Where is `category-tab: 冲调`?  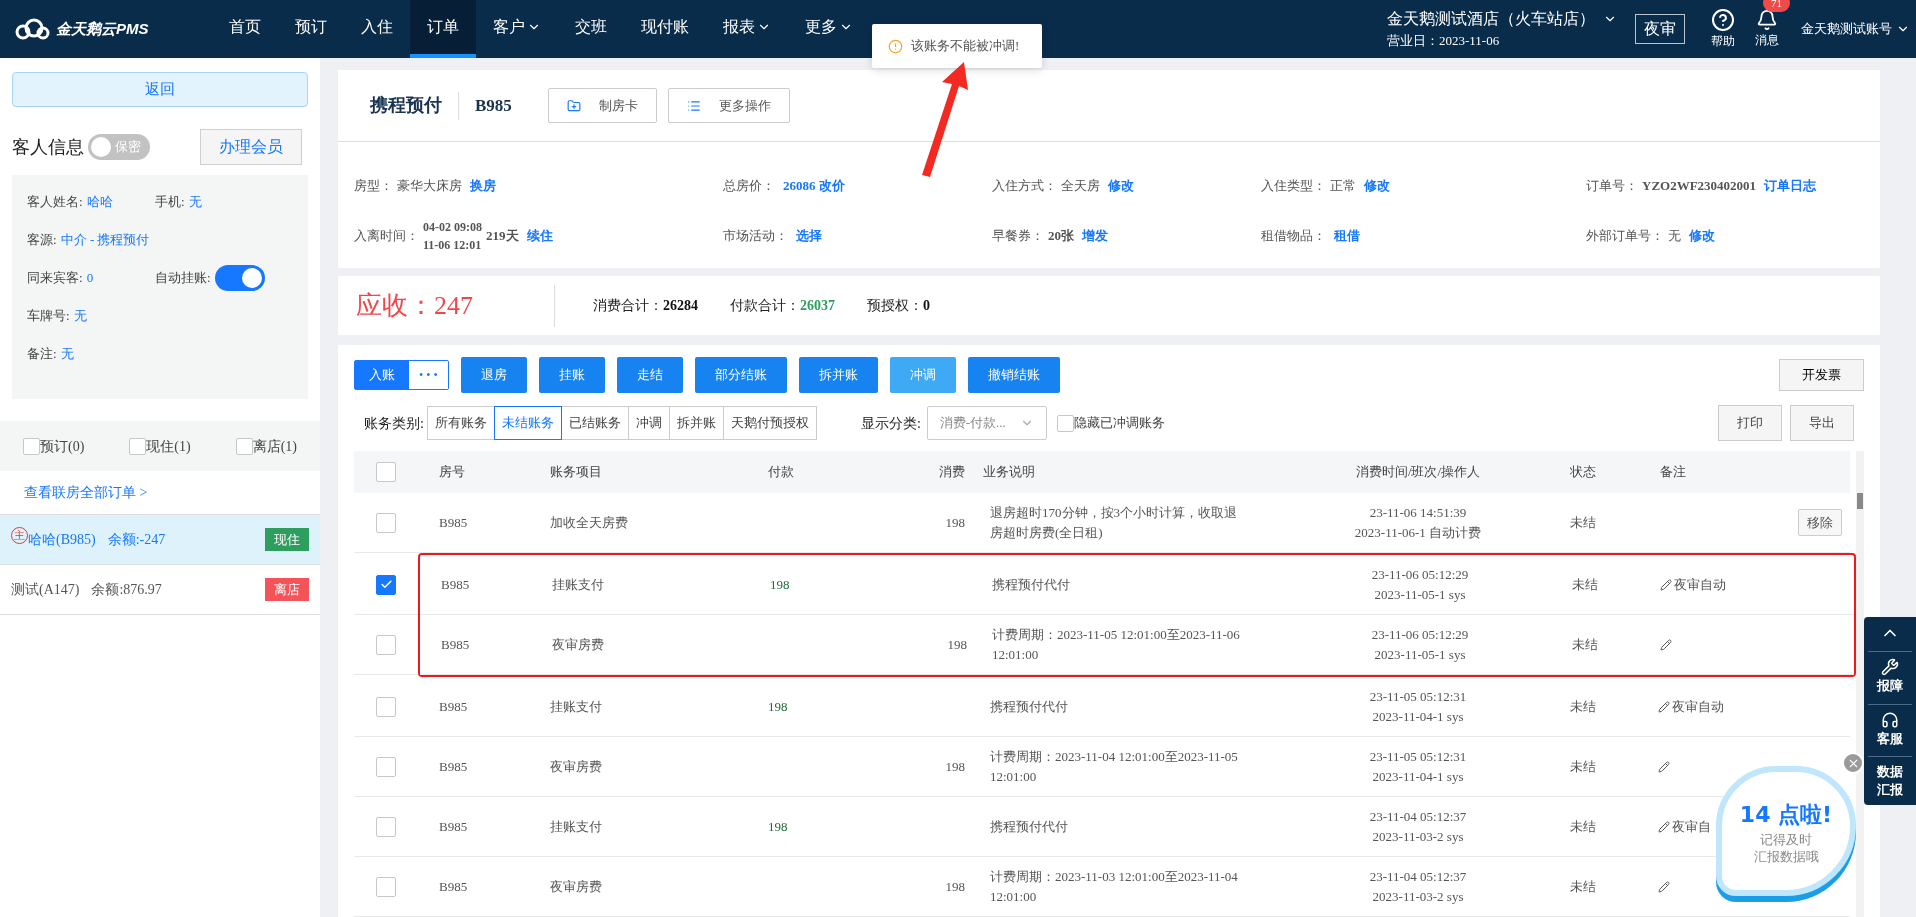
category-tab: 冲调 is located at coordinates (648, 423).